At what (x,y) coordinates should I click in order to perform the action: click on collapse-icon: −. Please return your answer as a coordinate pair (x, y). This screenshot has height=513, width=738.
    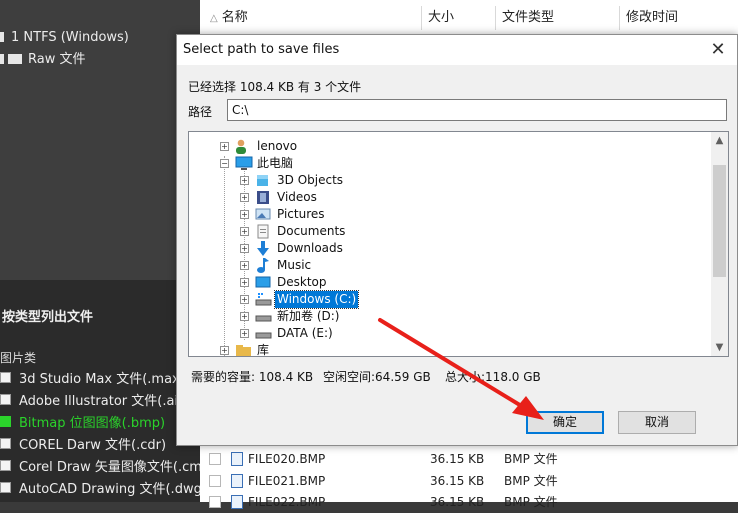
    Looking at the image, I should click on (224, 163).